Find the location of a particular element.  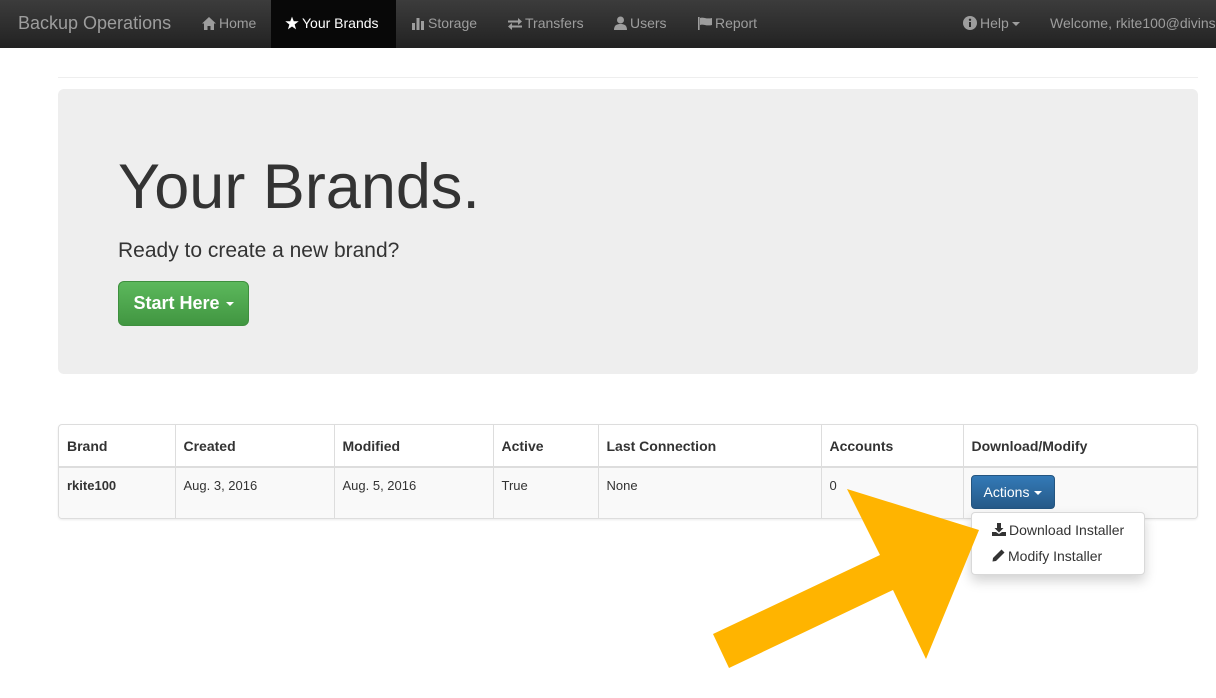

flag-icon is located at coordinates (705, 23).